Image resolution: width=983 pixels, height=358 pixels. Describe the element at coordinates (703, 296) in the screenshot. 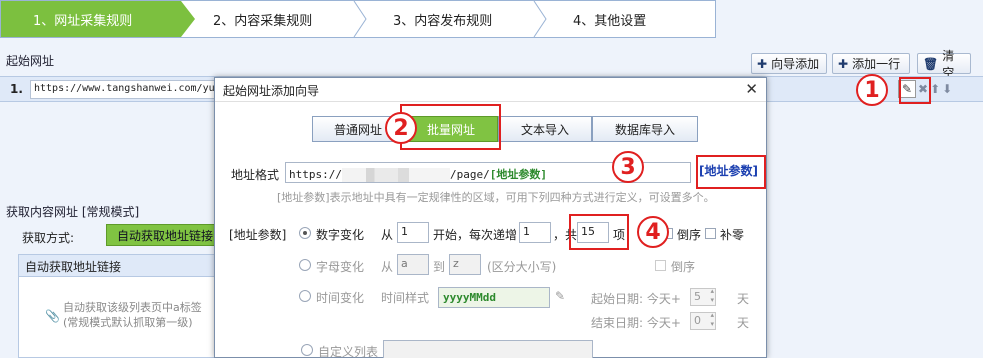

I see `start-date-stepper: 5` at that location.